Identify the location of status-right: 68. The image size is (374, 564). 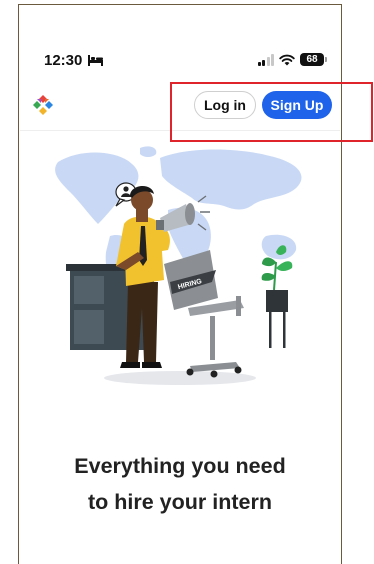
(292, 59).